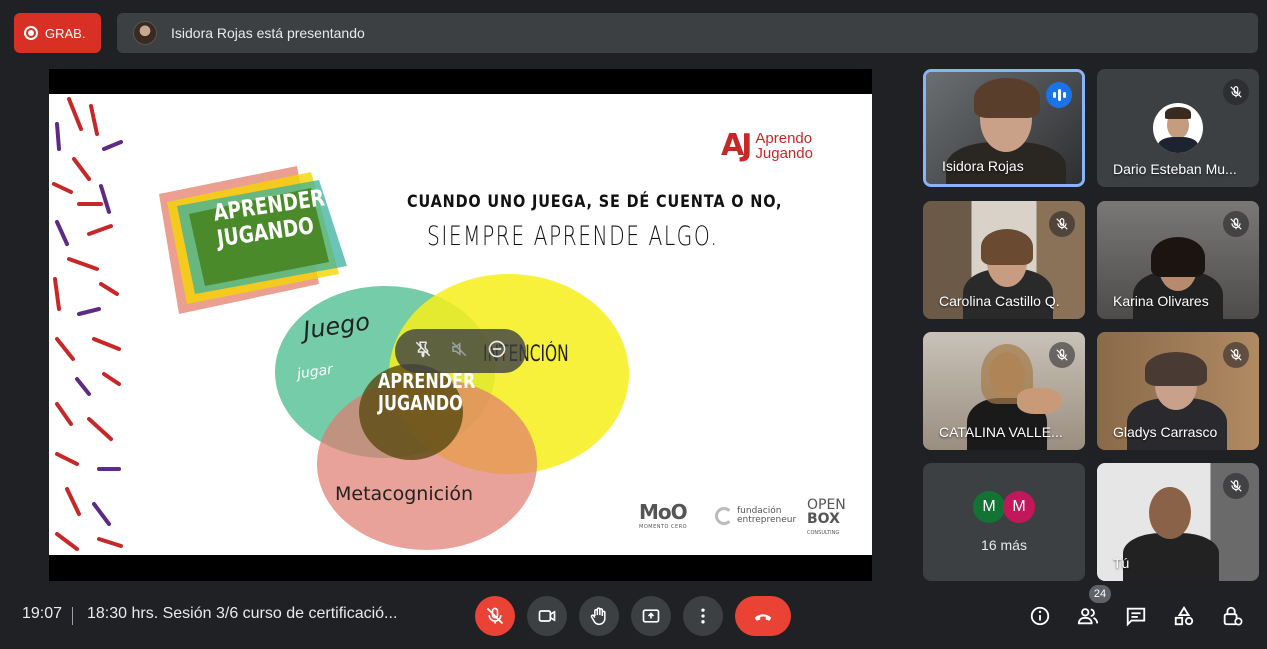 The image size is (1267, 649). What do you see at coordinates (497, 351) in the screenshot?
I see `remove-icon` at bounding box center [497, 351].